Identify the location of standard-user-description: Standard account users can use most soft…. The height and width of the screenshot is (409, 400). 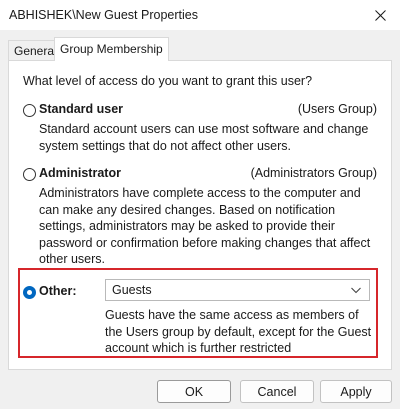
(204, 137).